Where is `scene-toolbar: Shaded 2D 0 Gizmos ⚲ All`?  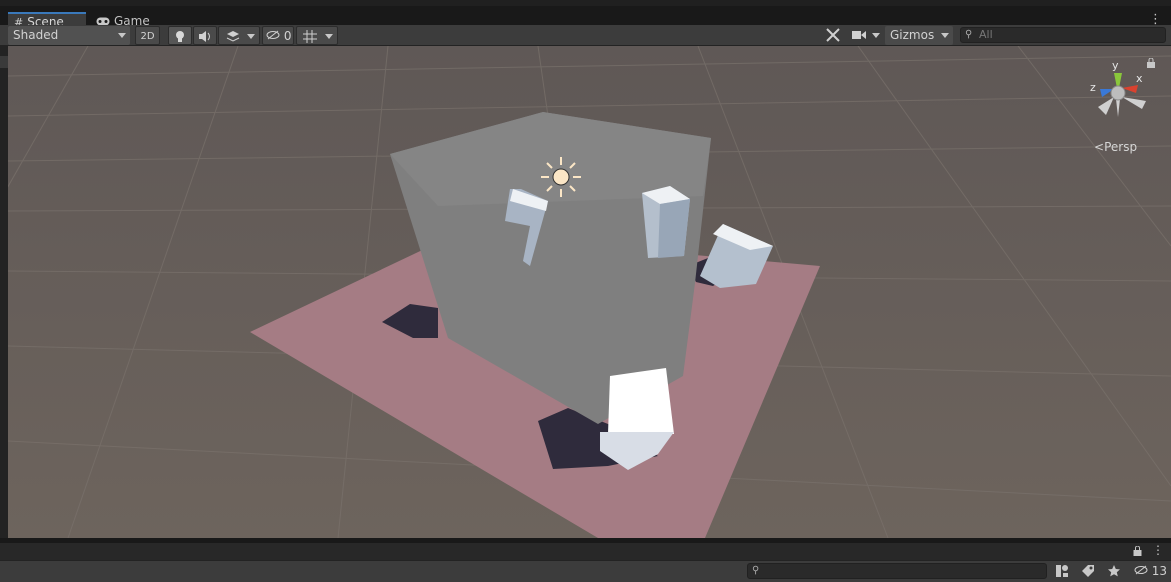
scene-toolbar: Shaded 2D 0 Gizmos ⚲ All is located at coordinates (585, 35).